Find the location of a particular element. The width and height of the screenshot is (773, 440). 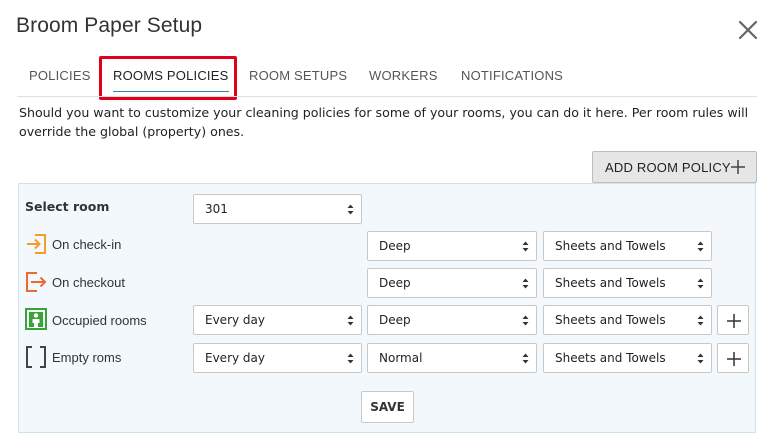

room-select-value: 301 is located at coordinates (216, 209).